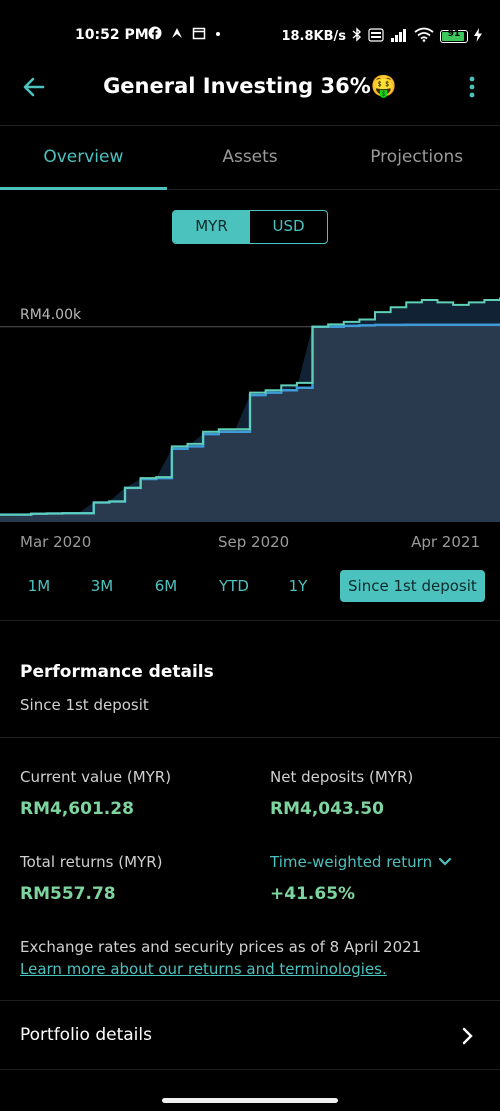 The image size is (500, 1111). What do you see at coordinates (211, 227) in the screenshot?
I see `currency-myr-button: MYR` at bounding box center [211, 227].